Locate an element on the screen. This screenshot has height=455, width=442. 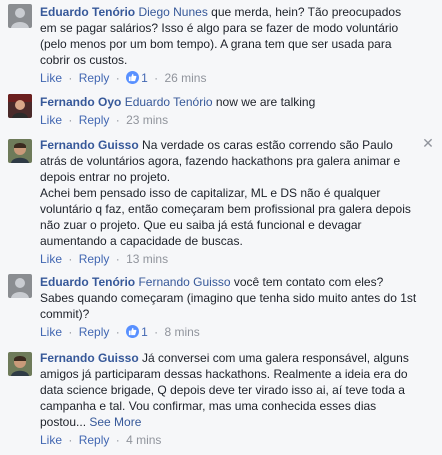
comment-actions: Like · Reply · 13 mins is located at coordinates (230, 259).